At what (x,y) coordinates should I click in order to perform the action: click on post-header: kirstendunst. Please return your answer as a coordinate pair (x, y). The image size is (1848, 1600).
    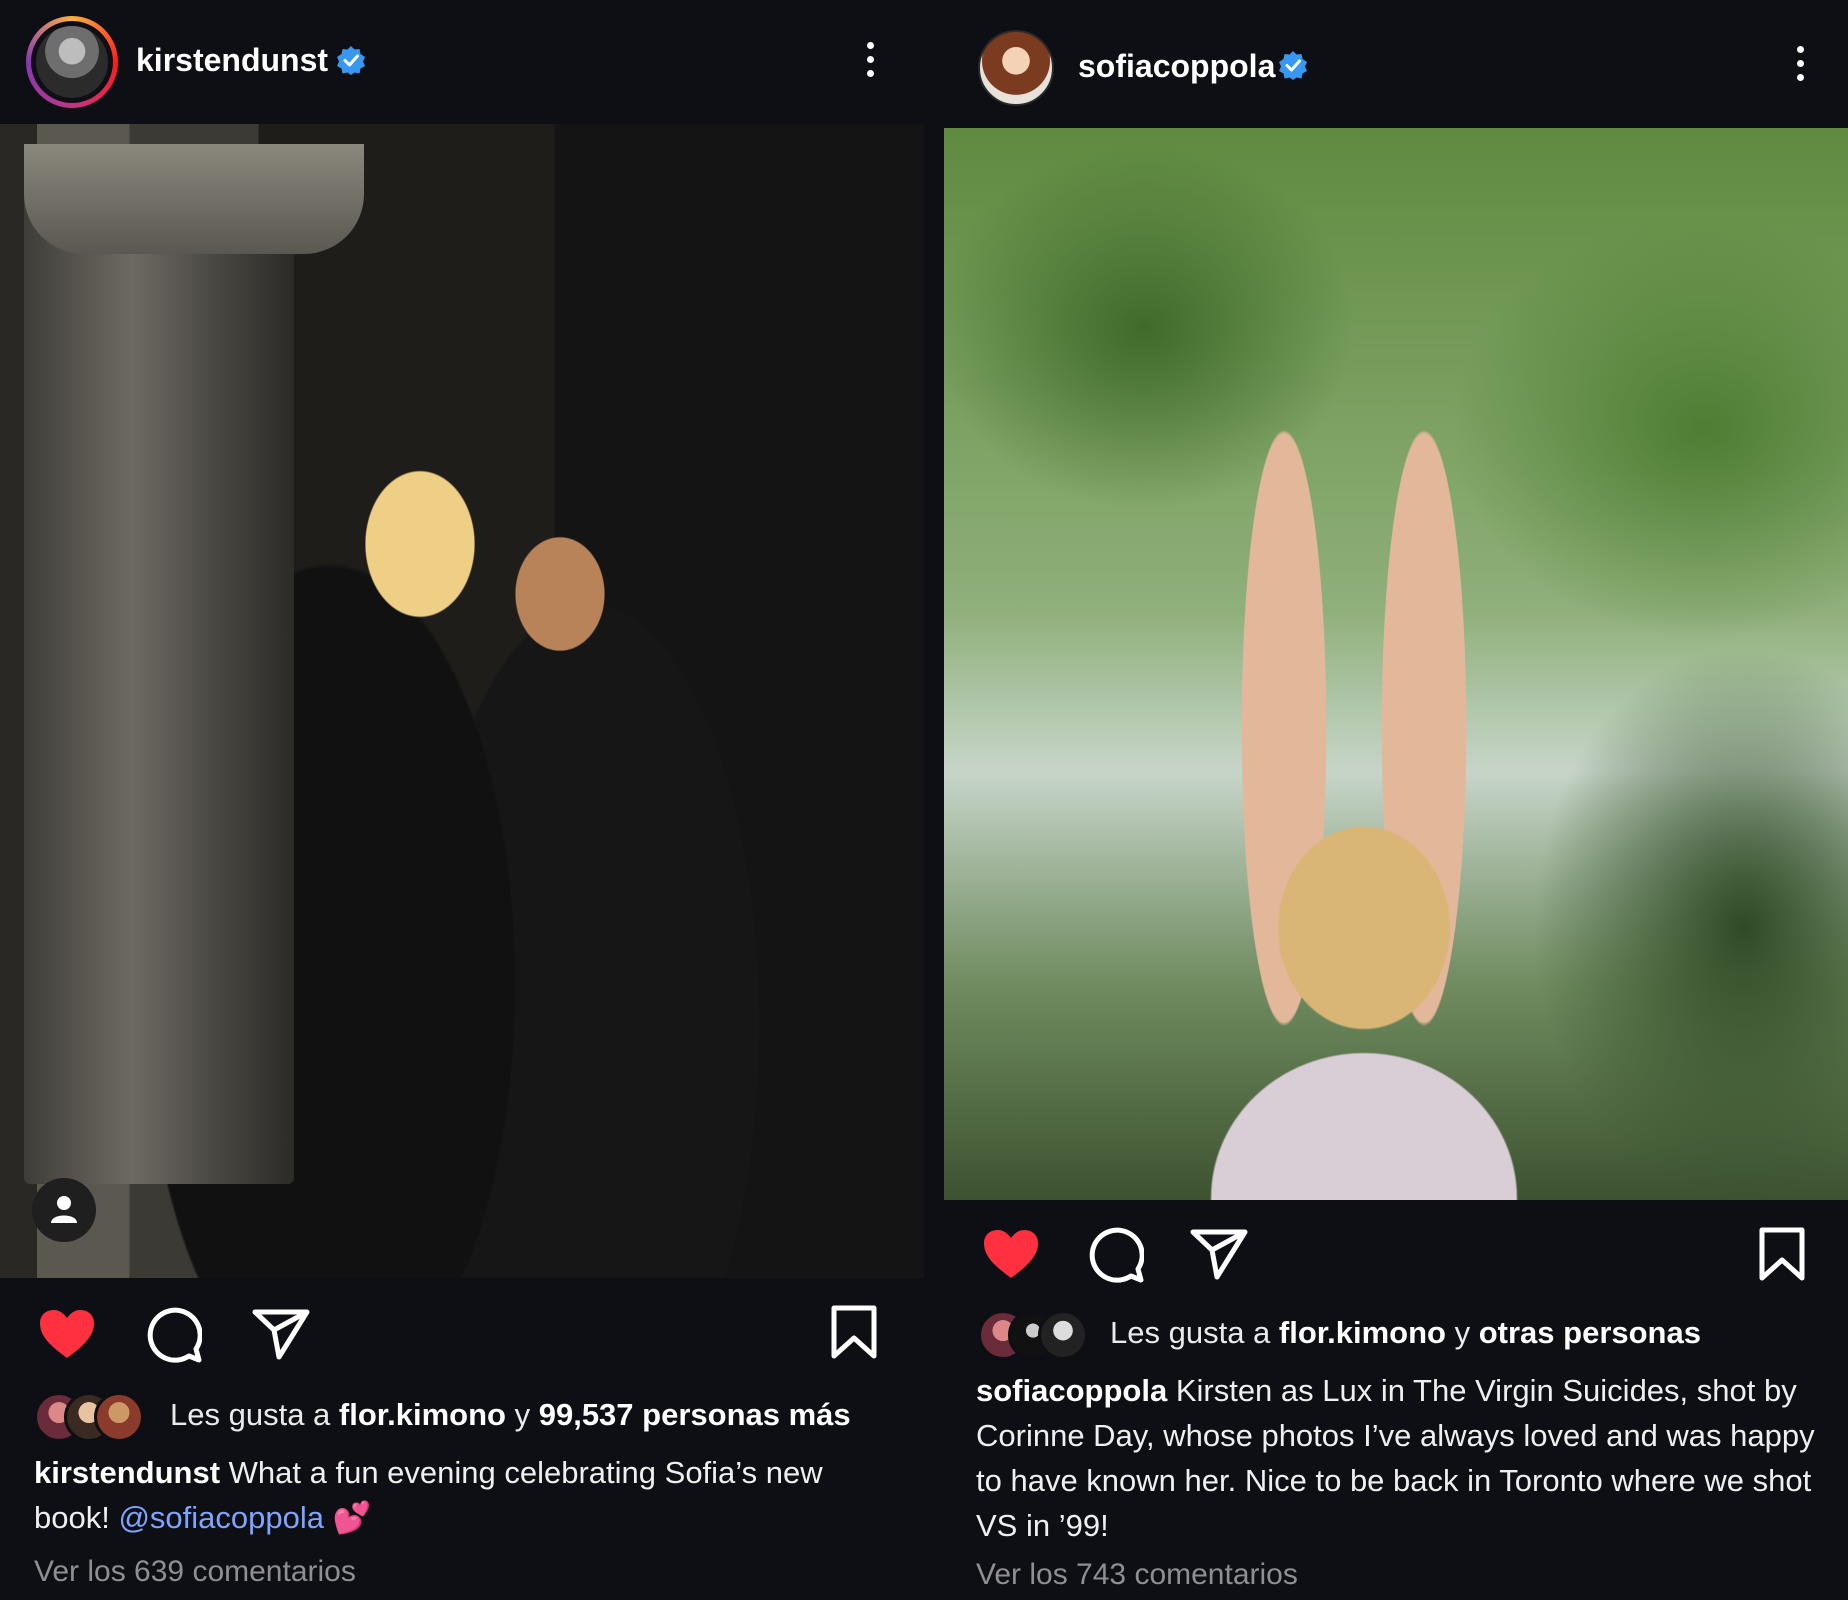
    Looking at the image, I should click on (462, 62).